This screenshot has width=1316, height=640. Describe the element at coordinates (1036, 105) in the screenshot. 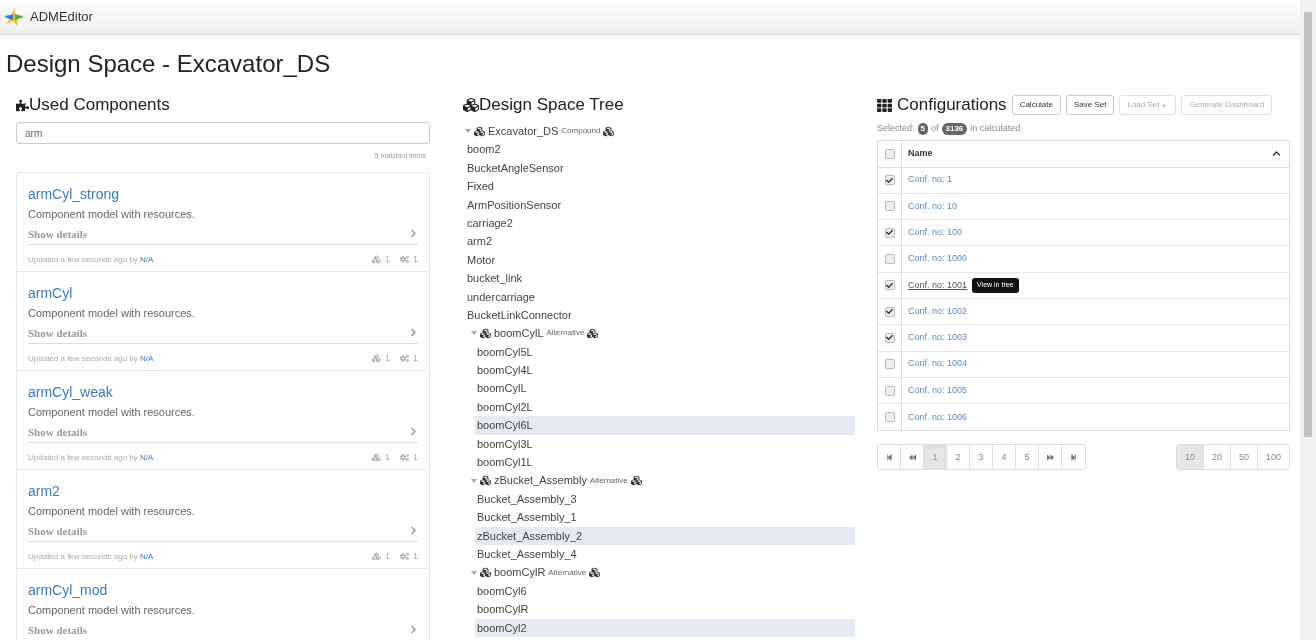

I see `toolbar-button: Calculate` at that location.